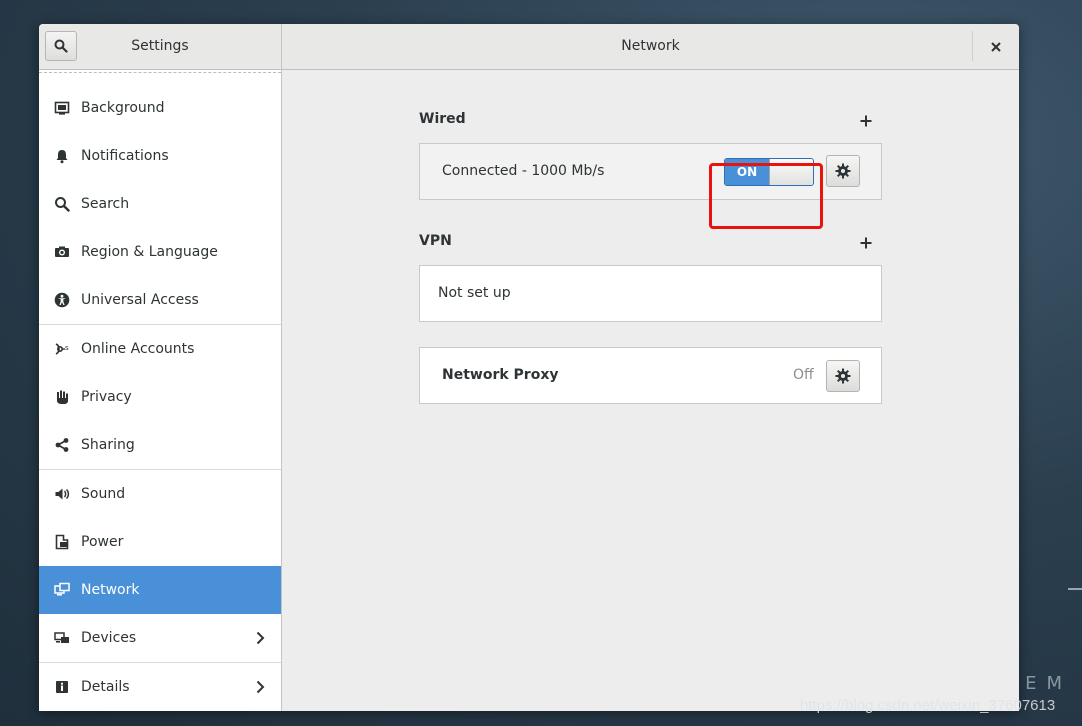  Describe the element at coordinates (125, 156) in the screenshot. I see `sidebar-item-label: Notifications` at that location.